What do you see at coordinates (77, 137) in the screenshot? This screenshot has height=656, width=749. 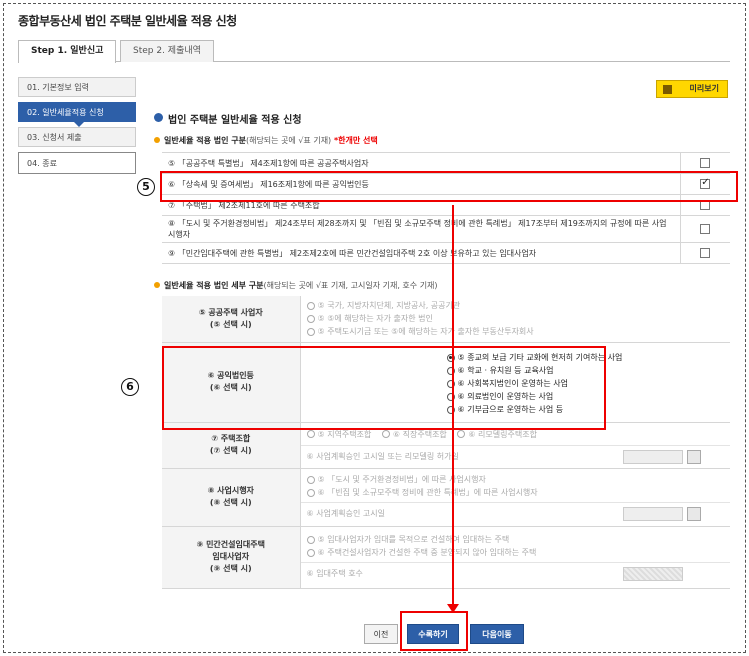 I see `sidebar-item-submit: 03. 신청서 제출` at bounding box center [77, 137].